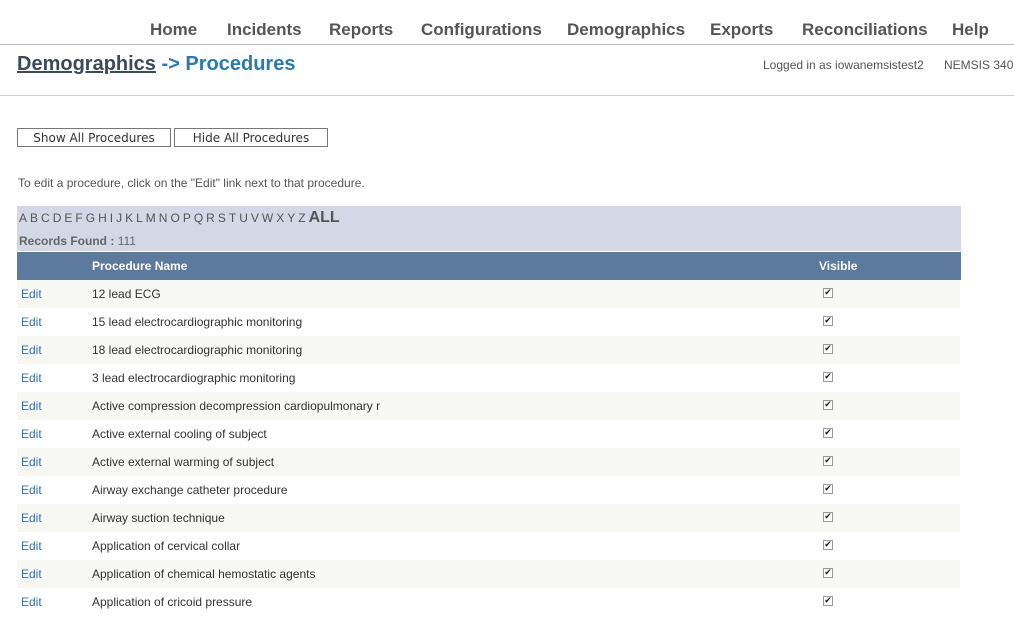  I want to click on letter-filter-i: I, so click(111, 218).